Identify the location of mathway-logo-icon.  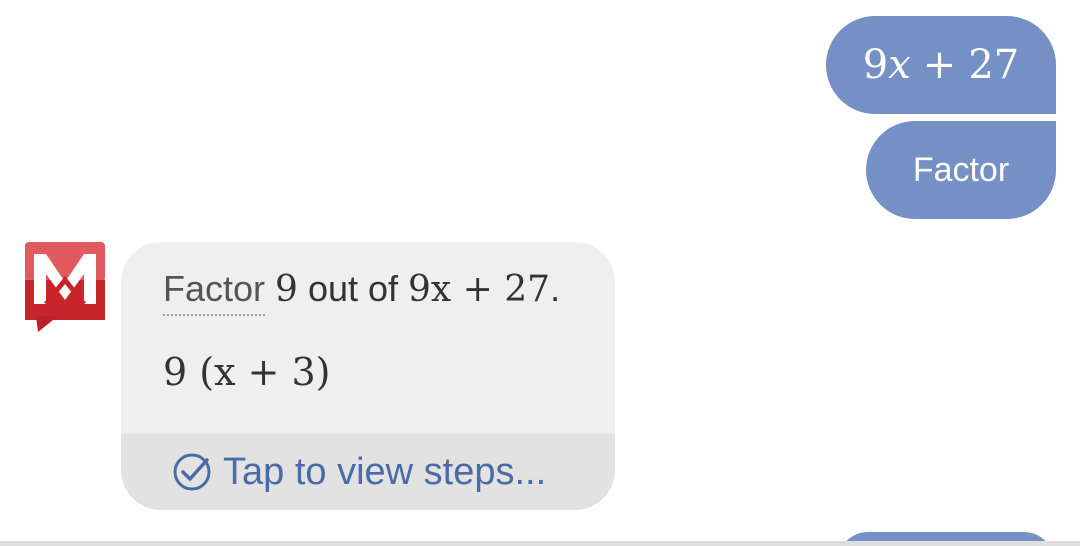
(65, 288).